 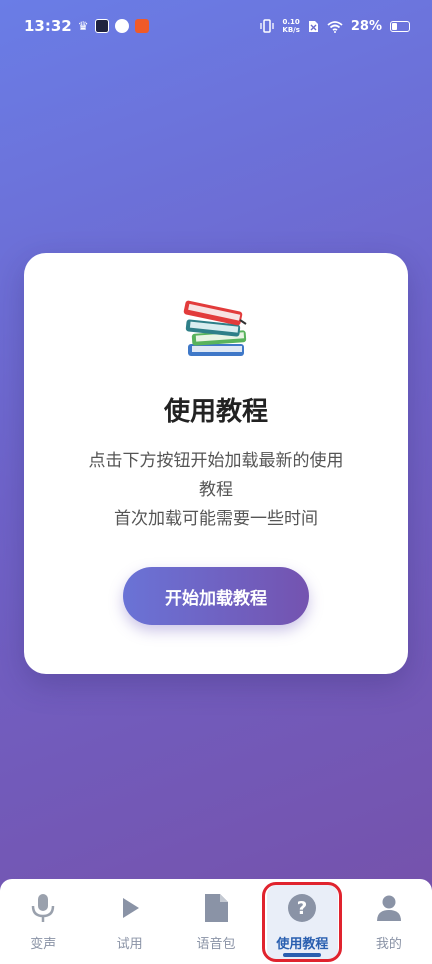 What do you see at coordinates (215, 412) in the screenshot?
I see `card-title: 使用教程` at bounding box center [215, 412].